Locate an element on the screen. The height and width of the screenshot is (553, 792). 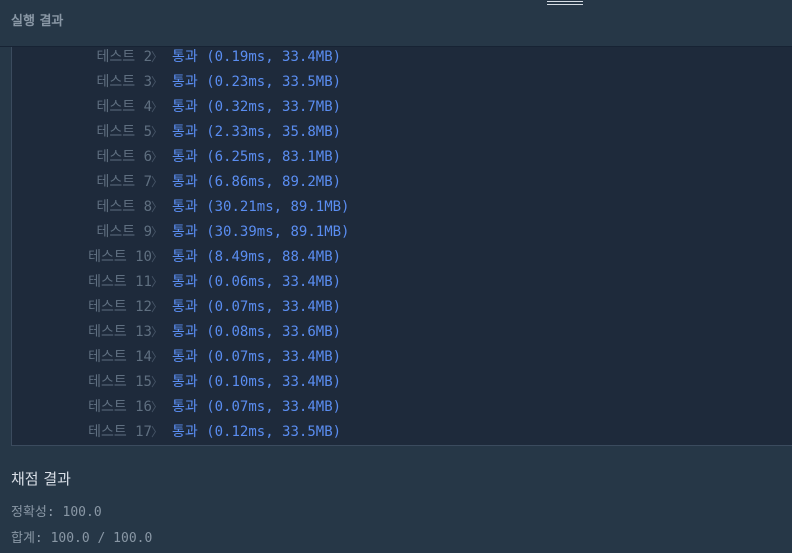
test-result: 통과 (30.39ms, 89.1MB) is located at coordinates (261, 232).